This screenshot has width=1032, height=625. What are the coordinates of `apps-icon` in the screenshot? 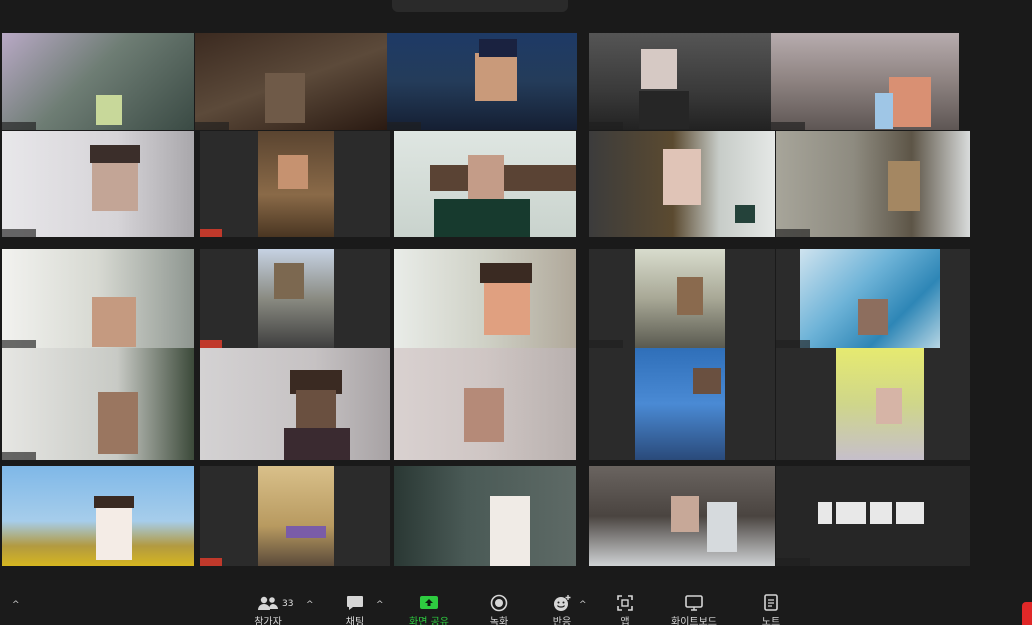 It's located at (625, 603).